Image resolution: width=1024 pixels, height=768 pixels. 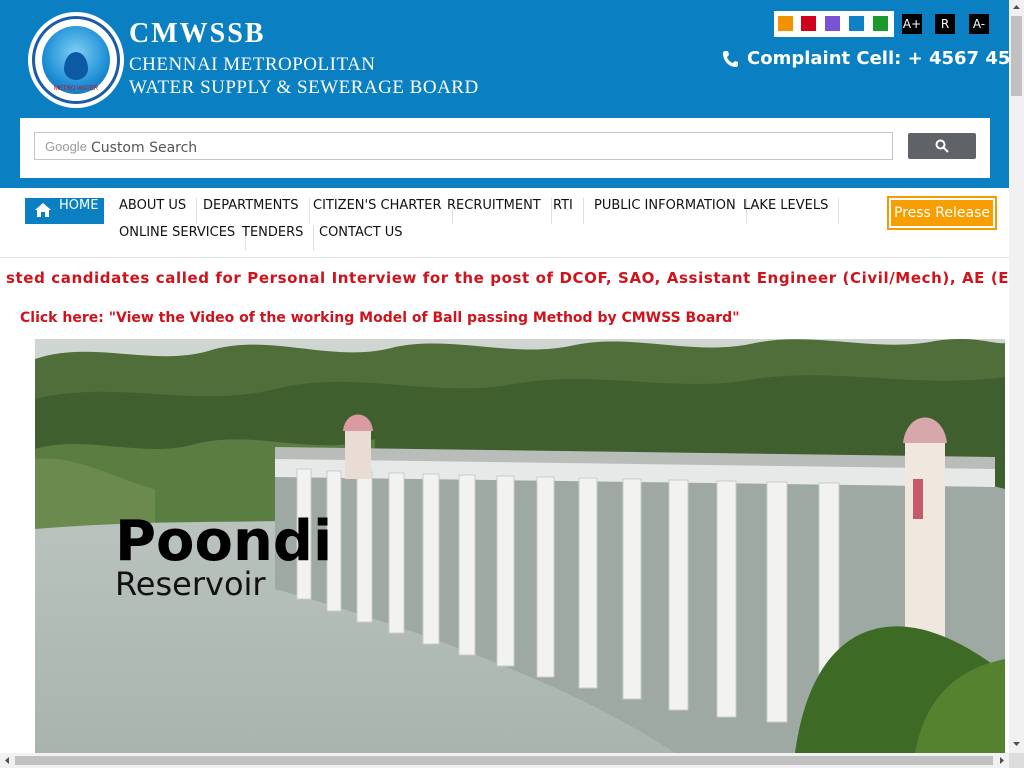 I want to click on complaint-text: Complaint Cell: + 4567 4567, so click(x=885, y=58).